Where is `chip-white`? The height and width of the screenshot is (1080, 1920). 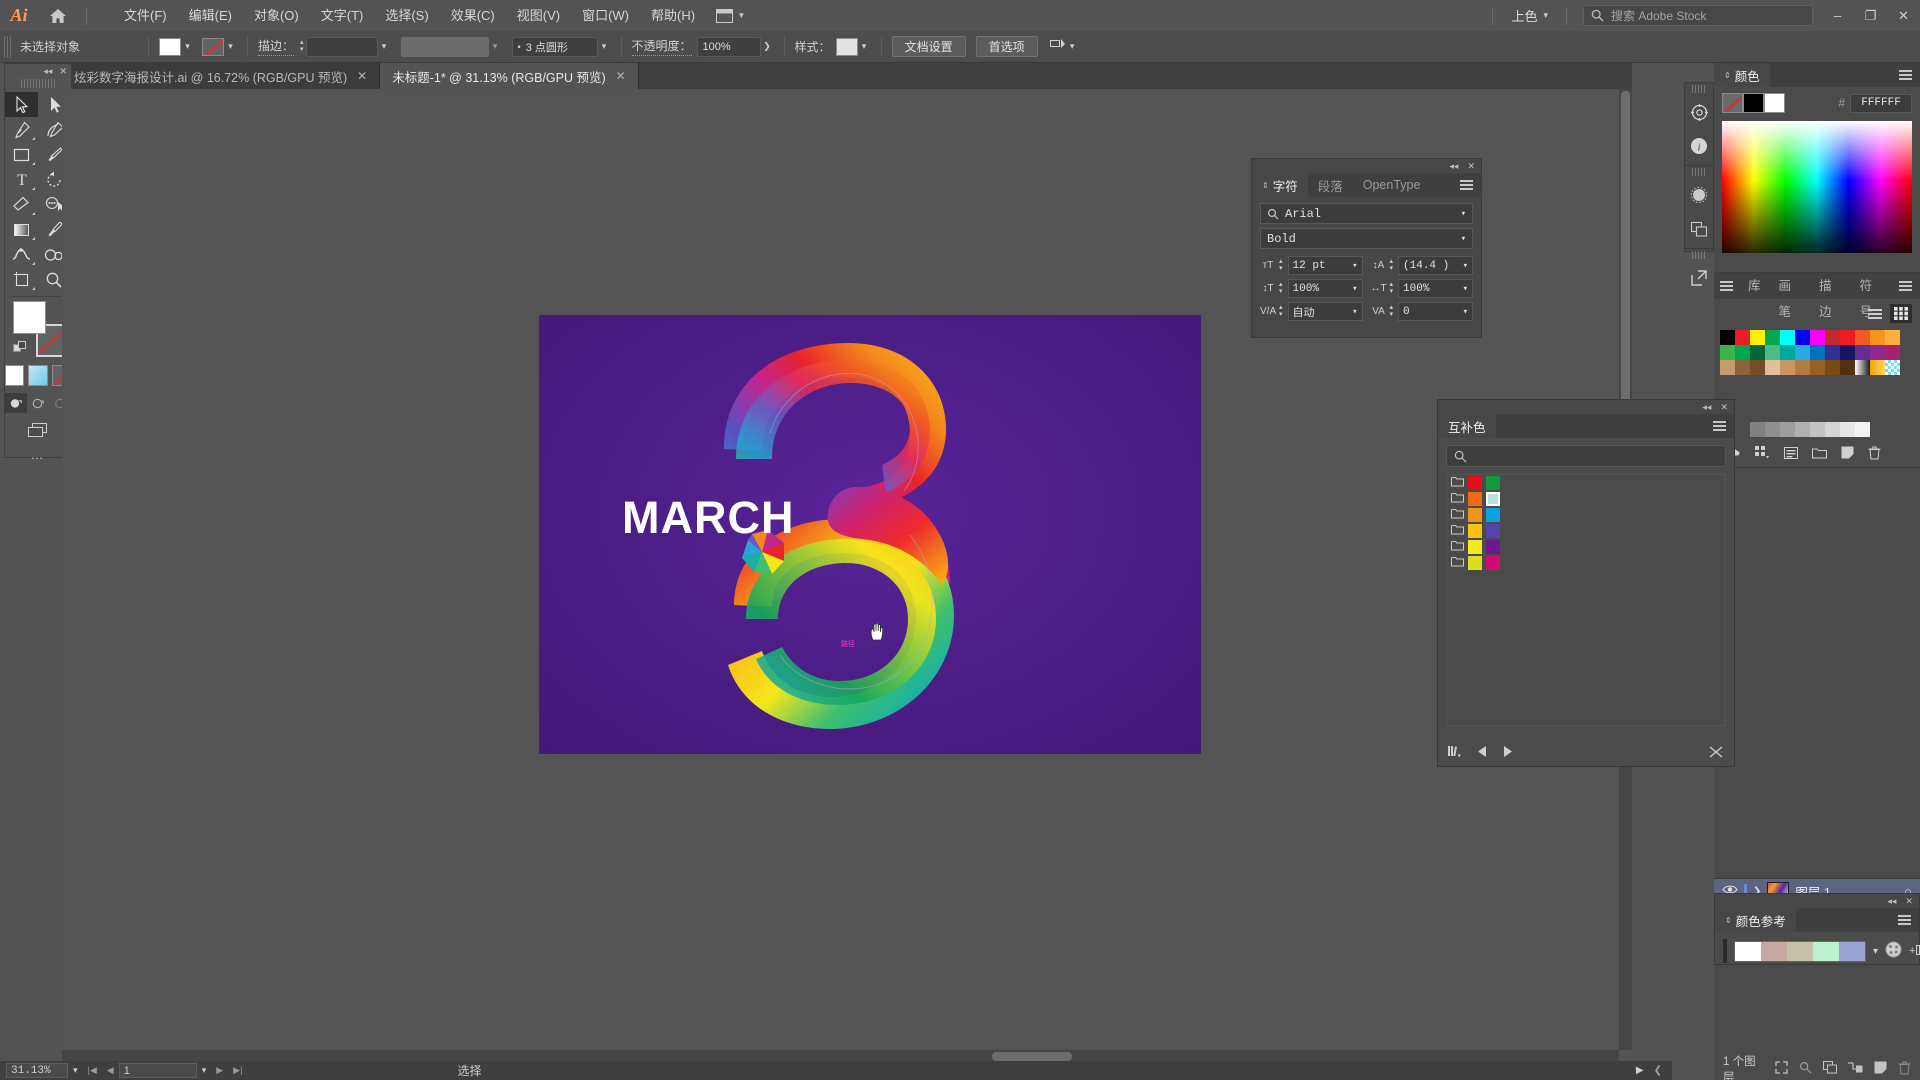 chip-white is located at coordinates (1774, 103).